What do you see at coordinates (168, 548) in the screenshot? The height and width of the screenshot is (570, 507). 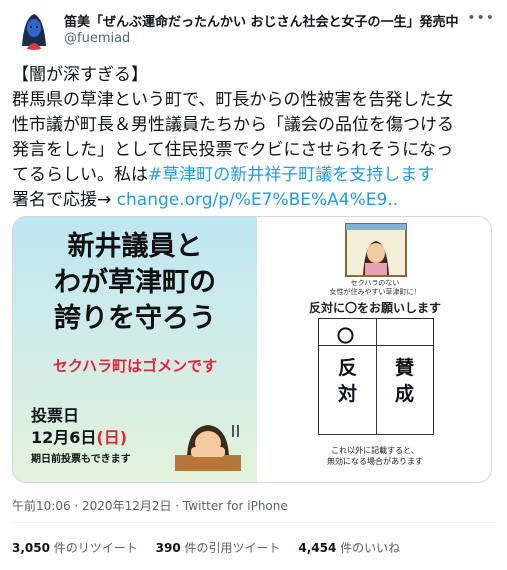 I see `quotes-count: 390` at bounding box center [168, 548].